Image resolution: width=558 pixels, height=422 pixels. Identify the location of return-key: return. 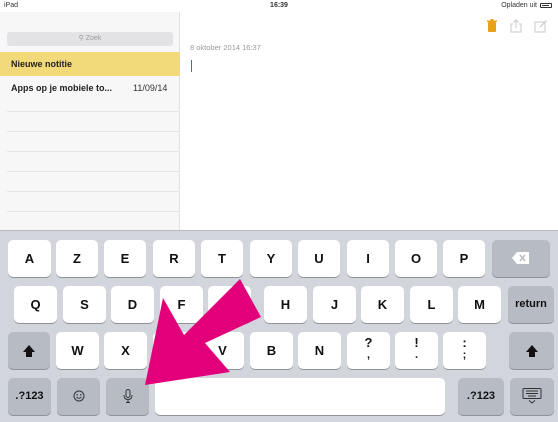
(531, 304).